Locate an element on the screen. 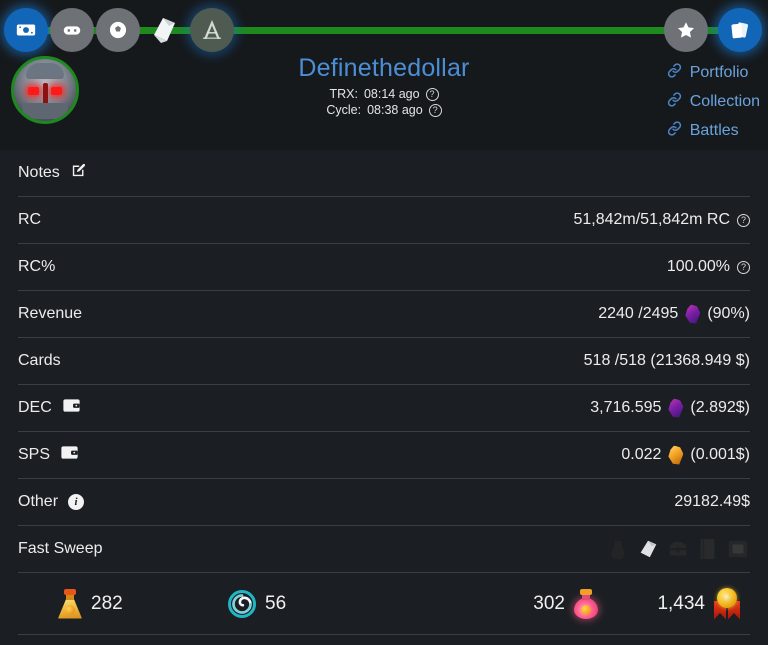 This screenshot has height=645, width=768. stat-value: 56 is located at coordinates (276, 603).